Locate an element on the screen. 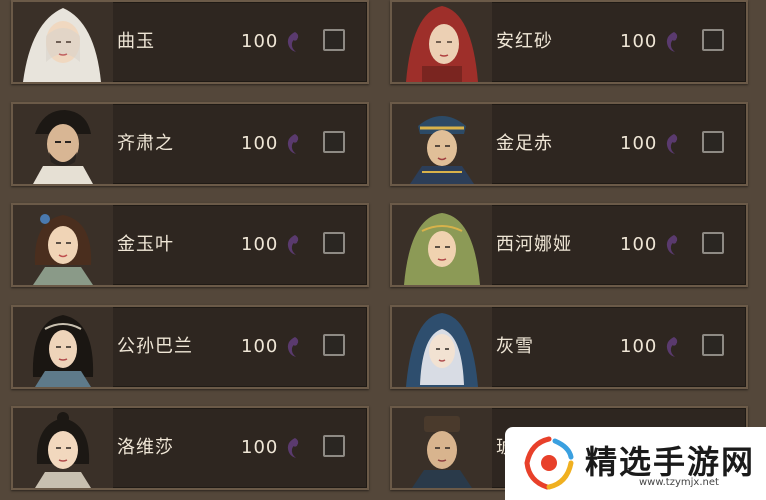  character-card: 西河娜娅 100 is located at coordinates (569, 245).